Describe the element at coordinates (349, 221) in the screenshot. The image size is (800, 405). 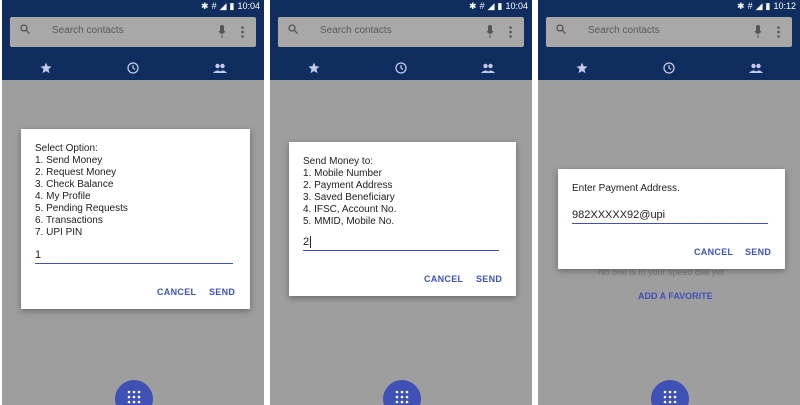
I see `list-item: 5. MMID, Mobile No.` at that location.